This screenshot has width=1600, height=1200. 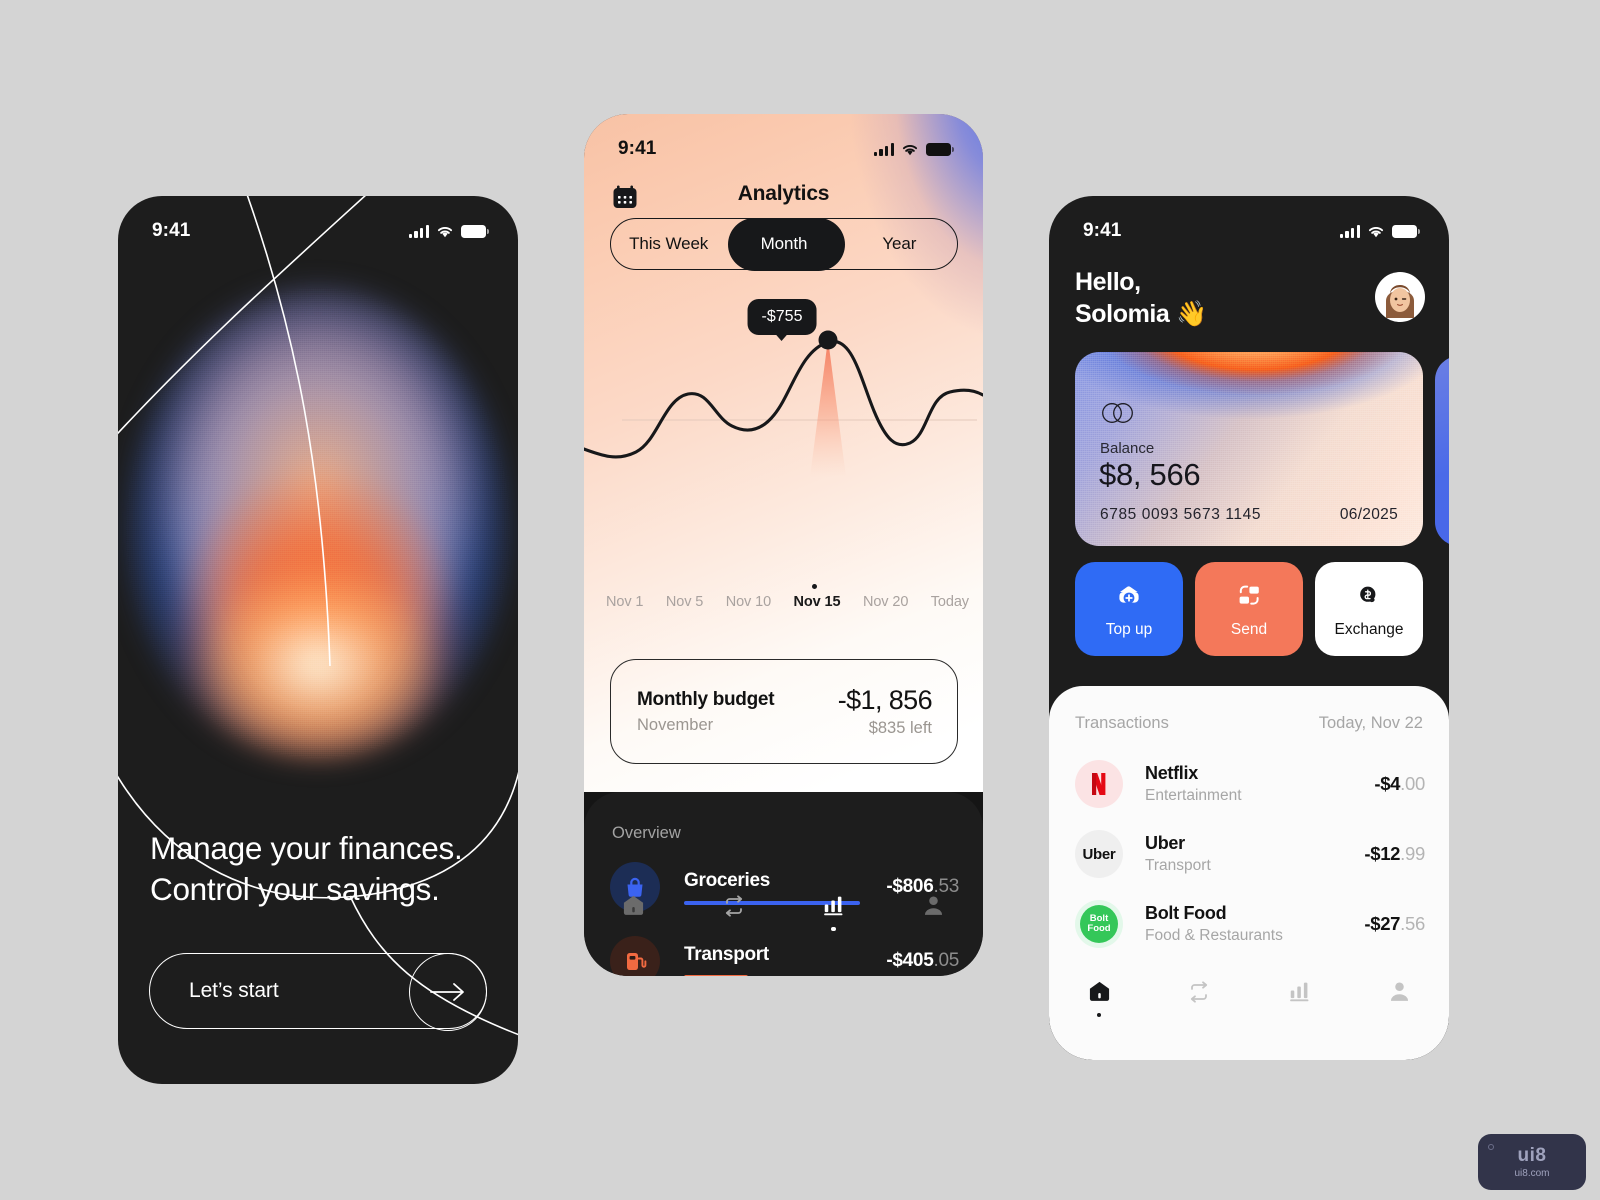 What do you see at coordinates (726, 954) in the screenshot?
I see `overview-transport-name: Transport` at bounding box center [726, 954].